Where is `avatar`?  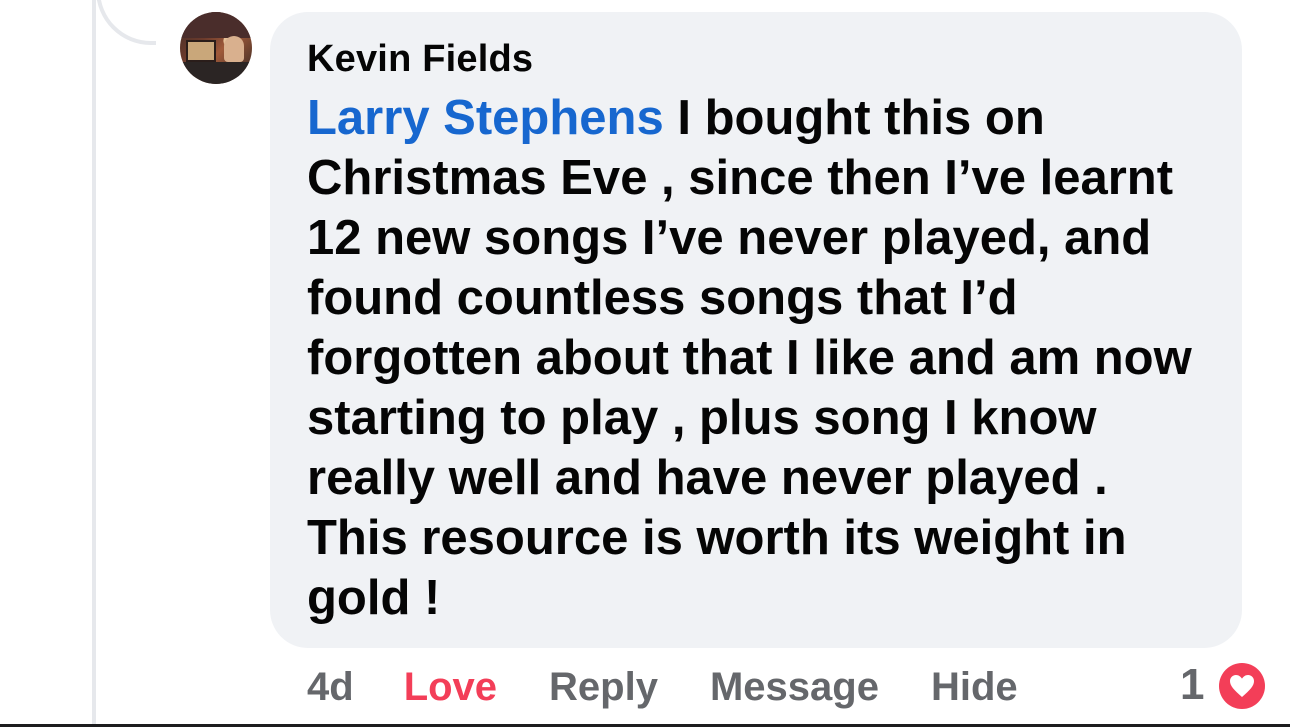 avatar is located at coordinates (216, 48).